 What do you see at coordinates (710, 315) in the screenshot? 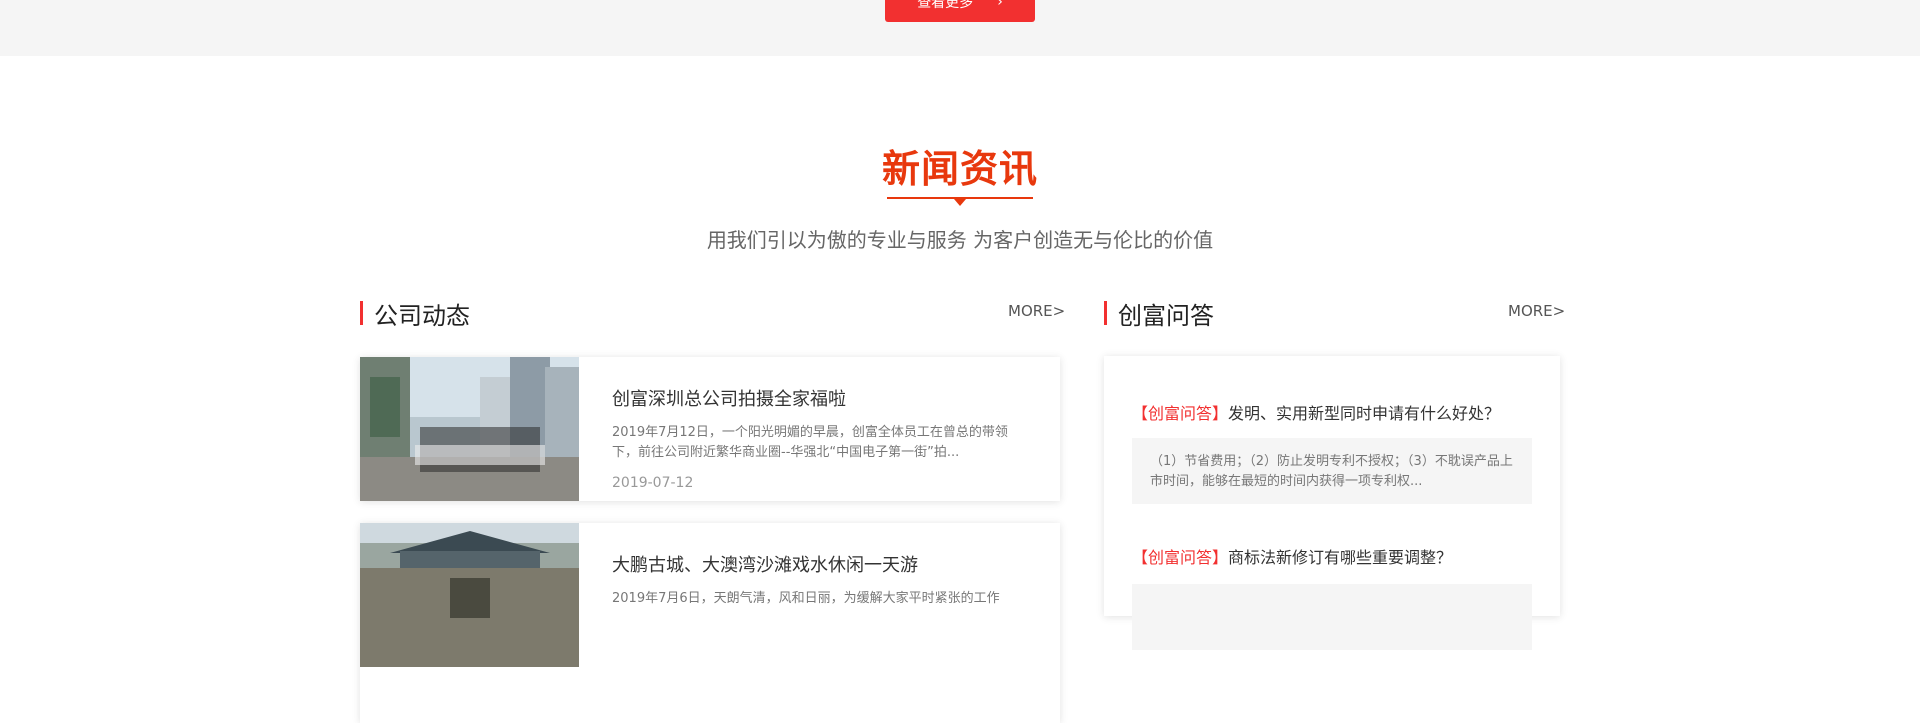
I see `news-header: 公司动态` at bounding box center [710, 315].